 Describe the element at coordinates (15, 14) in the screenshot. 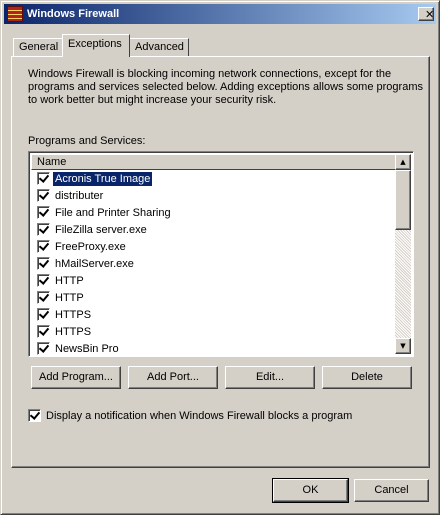

I see `firewall-brick-icon` at that location.